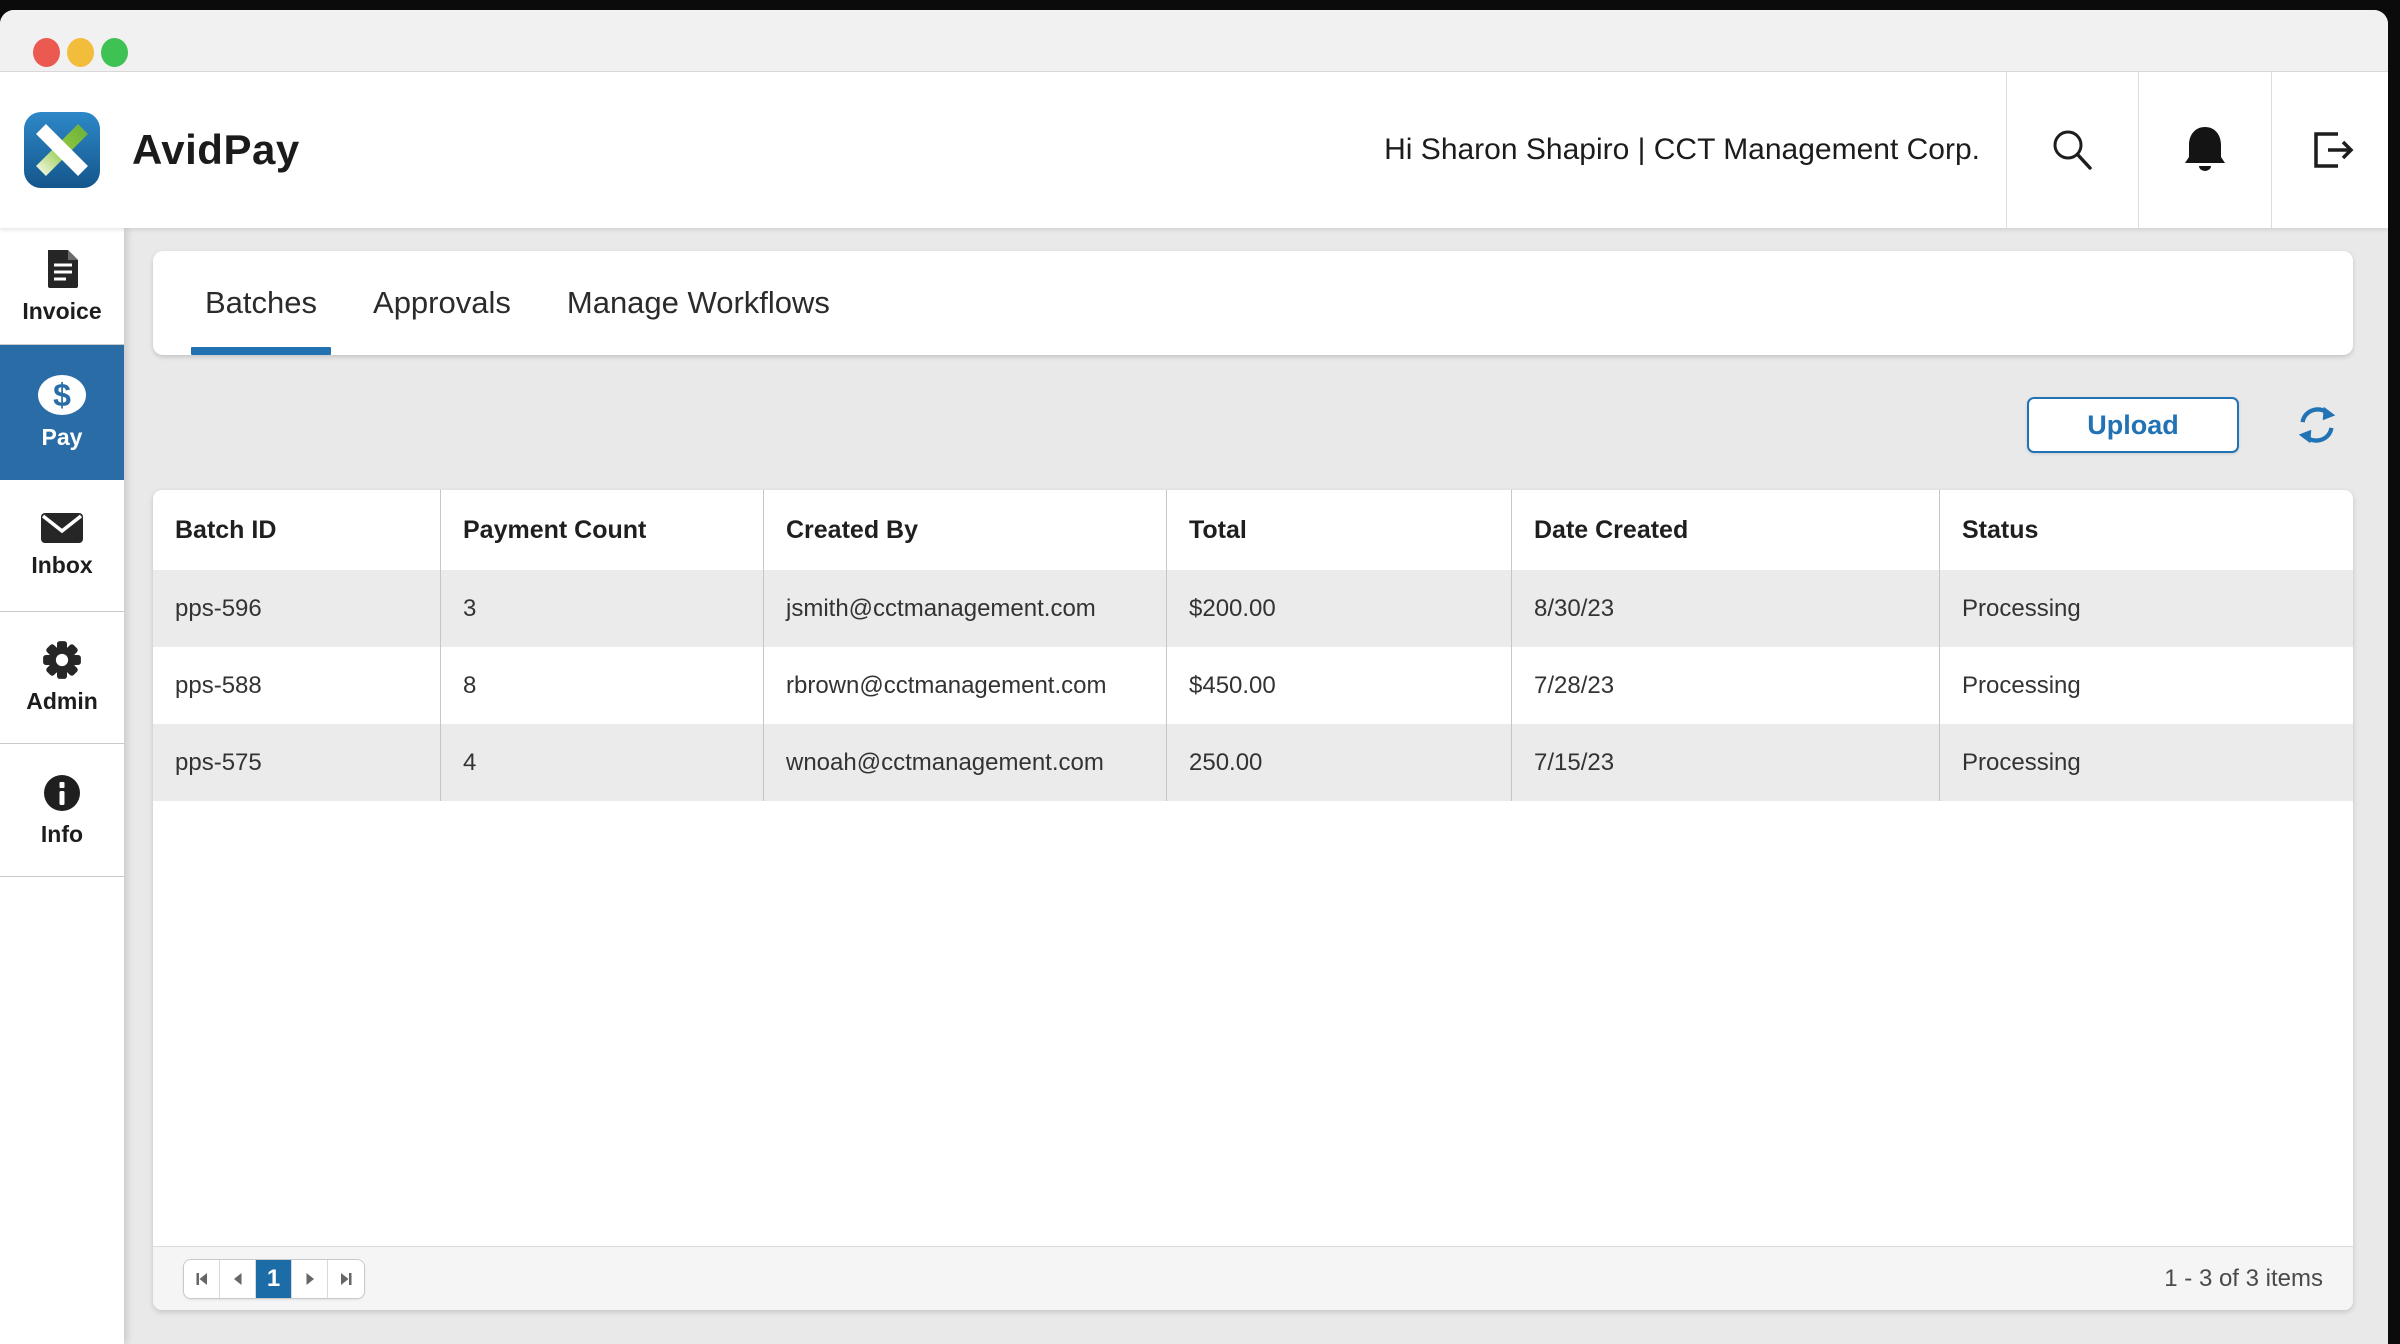 The image size is (2400, 1344). I want to click on sidebar-item-info: Info, so click(62, 810).